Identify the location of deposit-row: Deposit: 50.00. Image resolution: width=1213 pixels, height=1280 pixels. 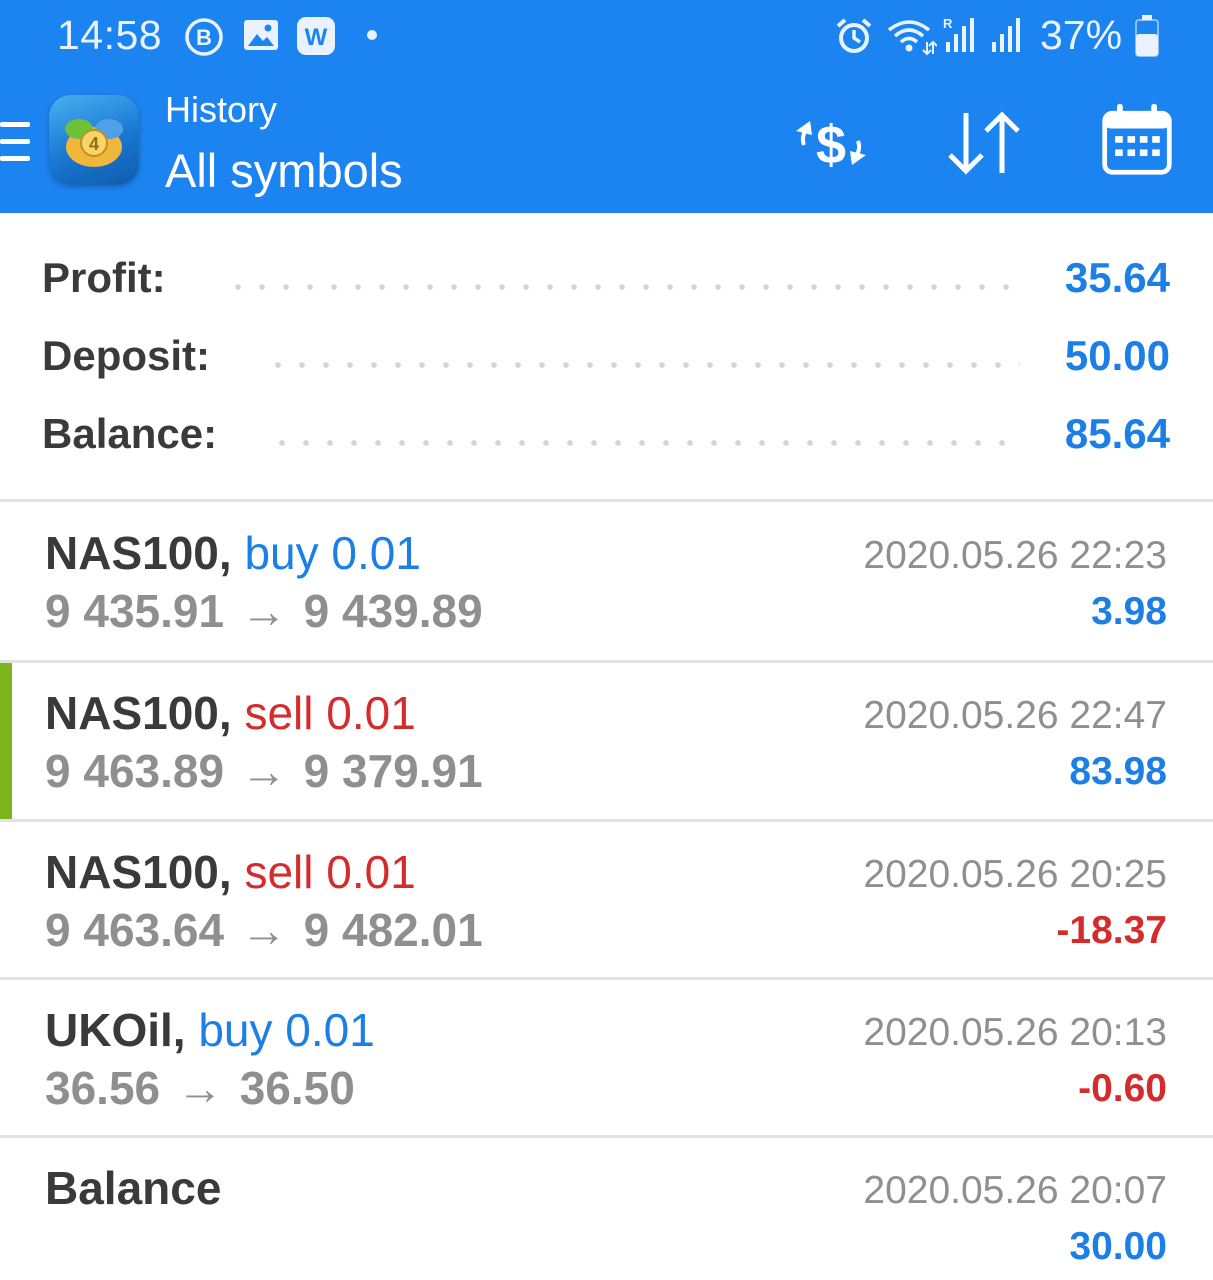
(606, 356).